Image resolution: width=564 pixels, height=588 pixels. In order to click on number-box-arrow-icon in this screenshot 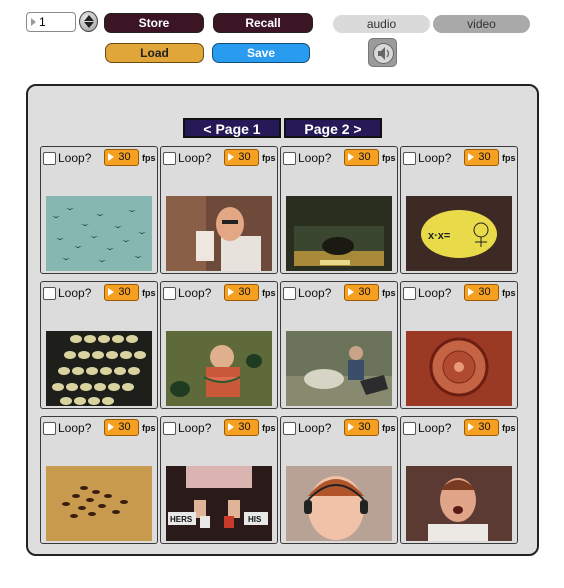, I will do `click(33, 22)`.